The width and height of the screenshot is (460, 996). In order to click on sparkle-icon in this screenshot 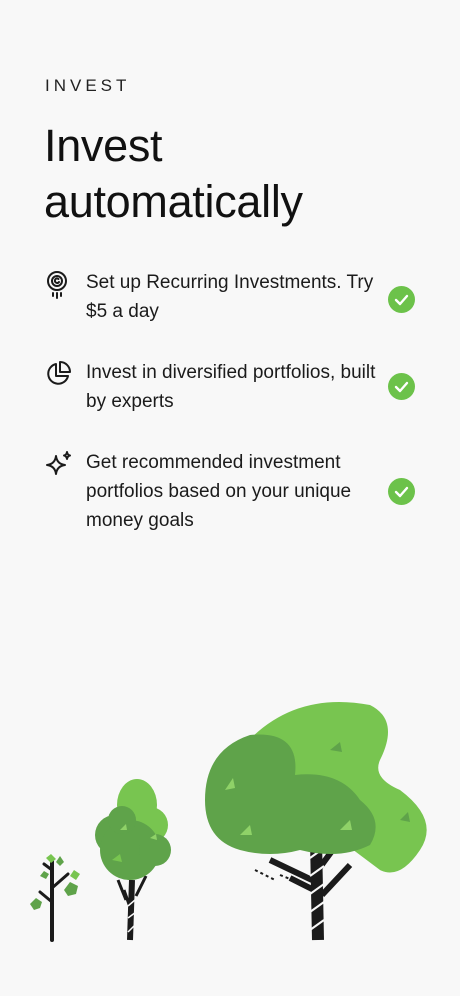, I will do `click(59, 465)`.